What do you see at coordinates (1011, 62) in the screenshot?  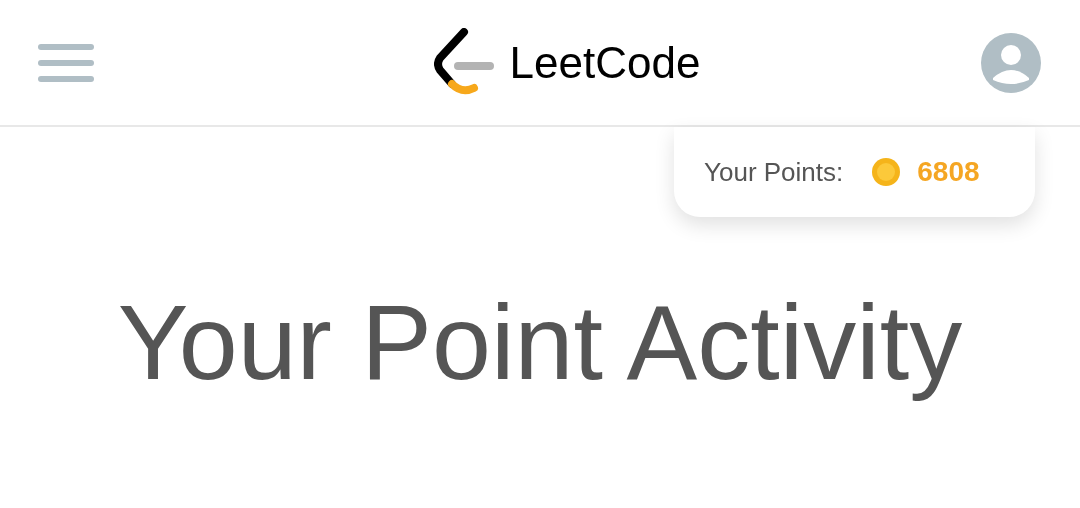 I see `avatar-icon` at bounding box center [1011, 62].